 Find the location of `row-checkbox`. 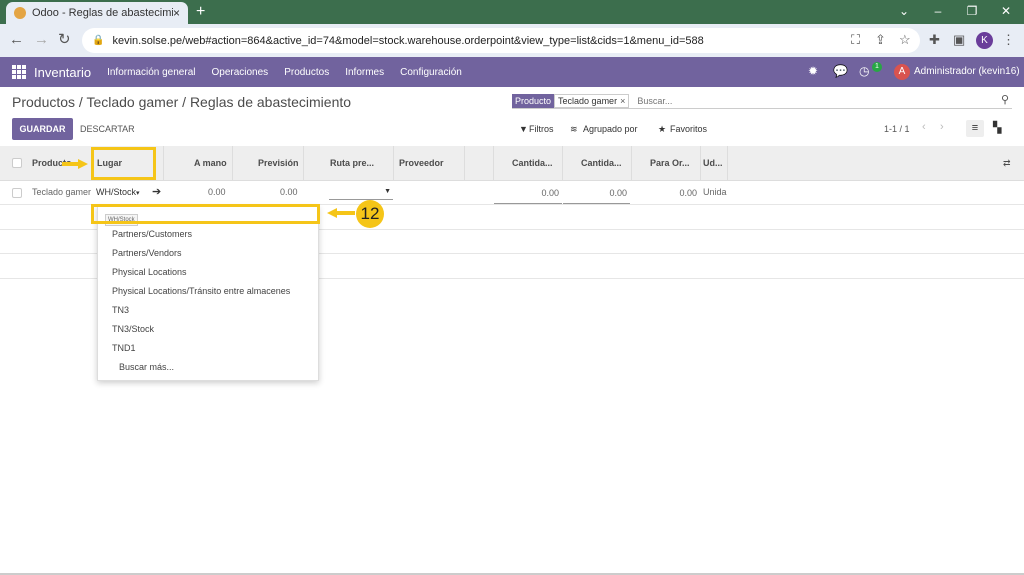

row-checkbox is located at coordinates (17, 193).